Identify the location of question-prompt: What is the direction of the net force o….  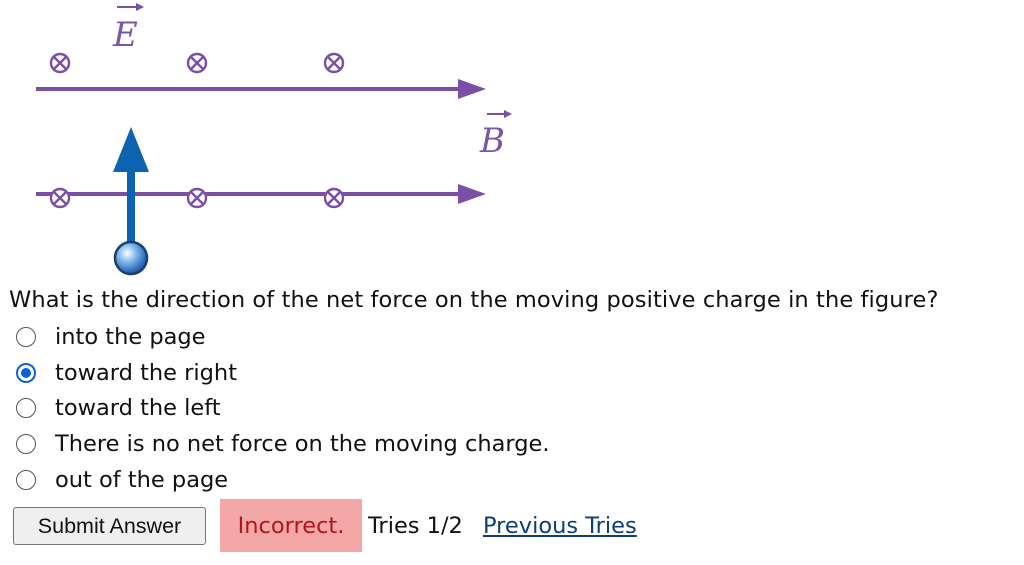
(474, 300).